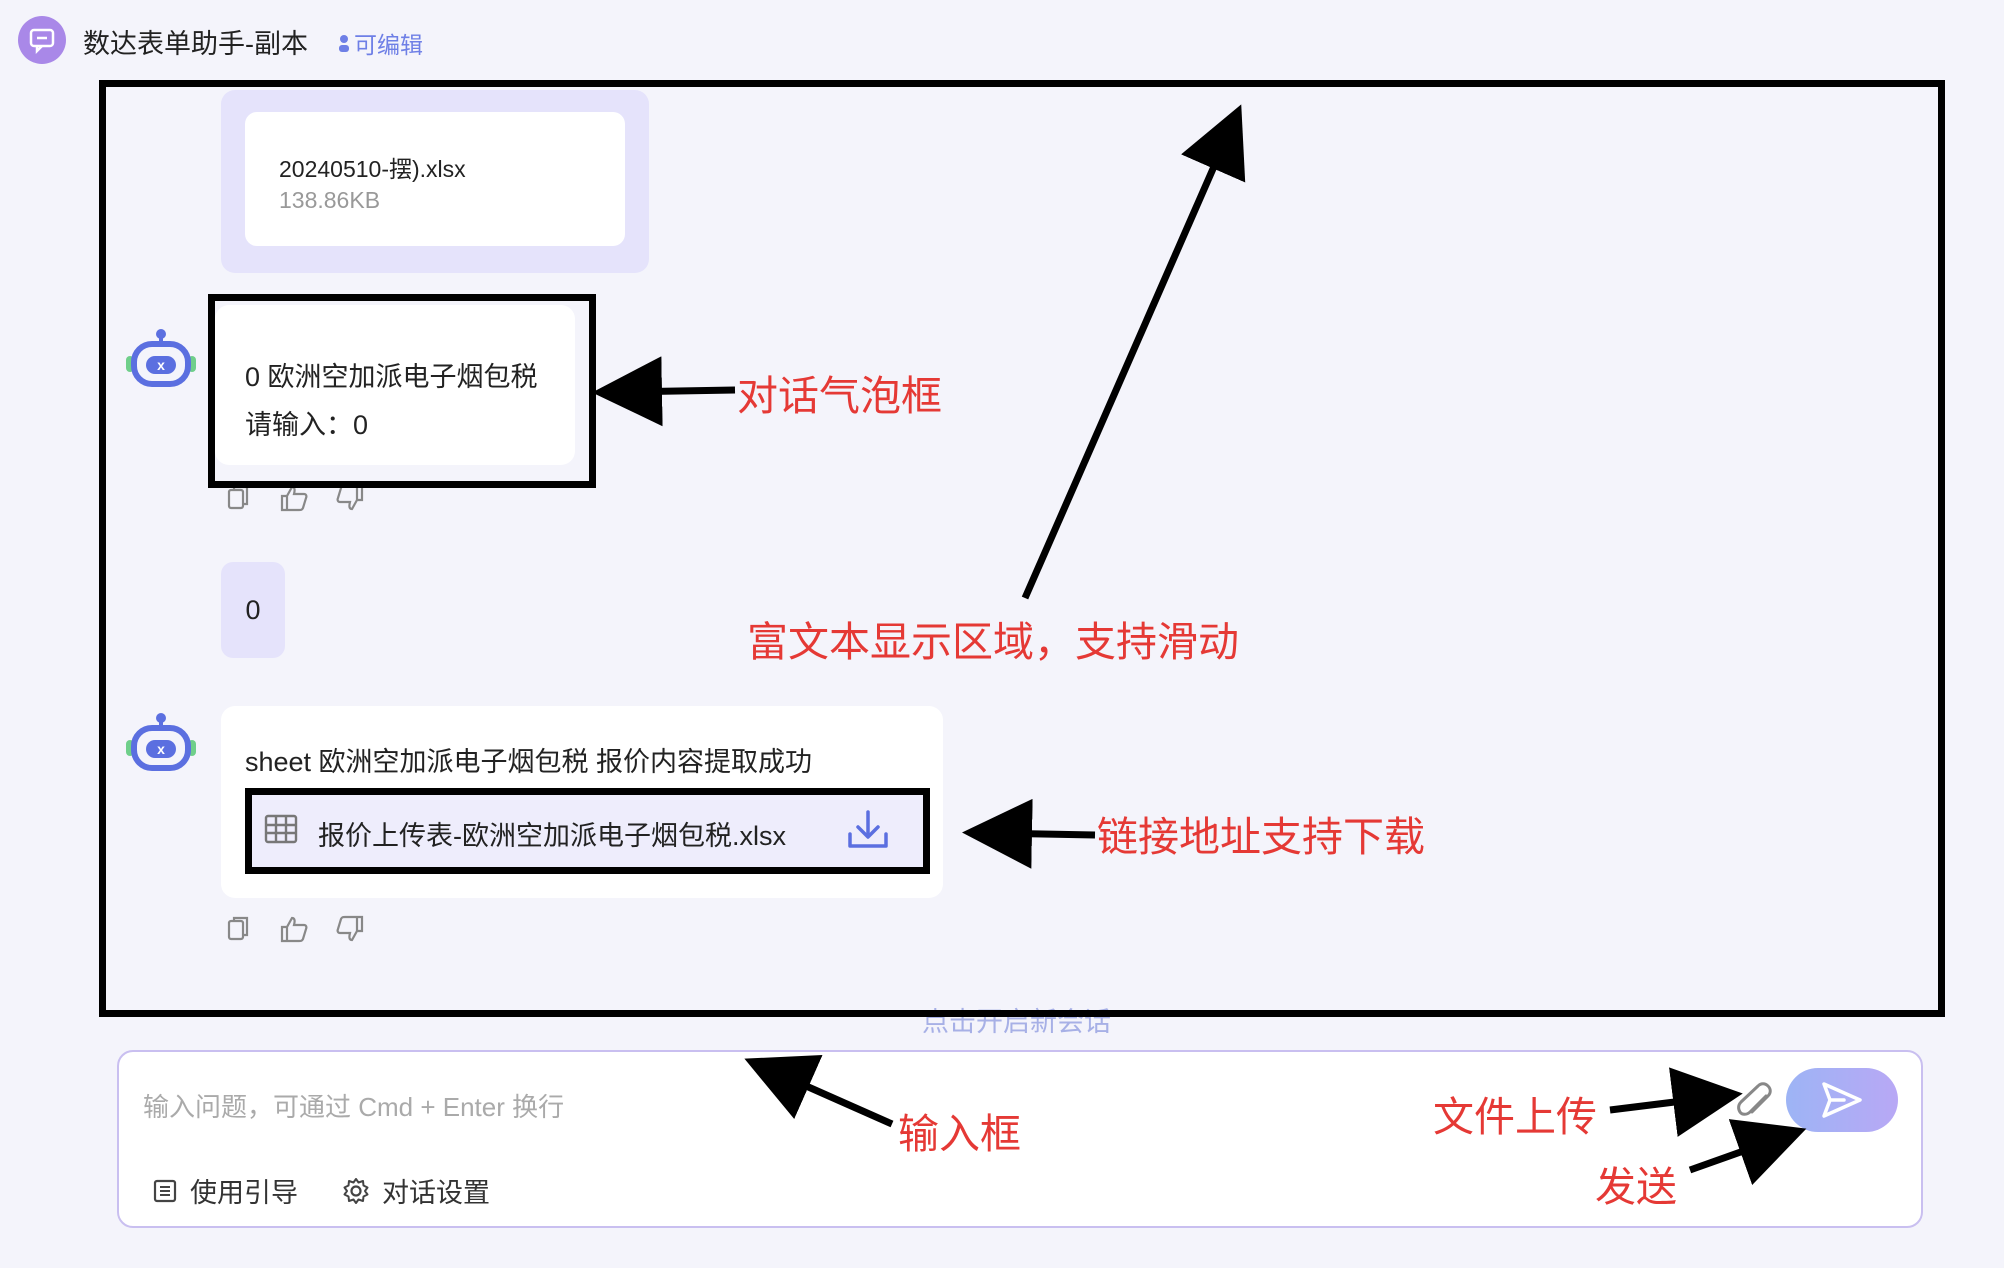 The image size is (2004, 1268). Describe the element at coordinates (1261, 837) in the screenshot. I see `annotation-download: 链接地址支持下载` at that location.